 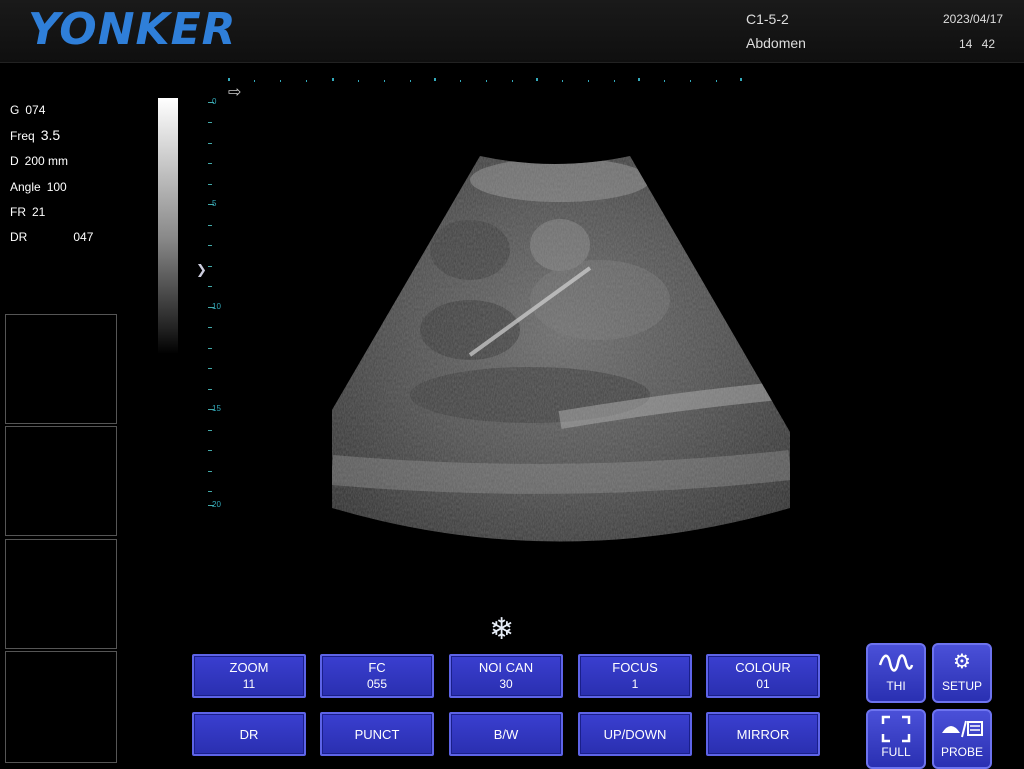 What do you see at coordinates (506, 676) in the screenshot?
I see `noise-cancel-button: NOI CAN 30` at bounding box center [506, 676].